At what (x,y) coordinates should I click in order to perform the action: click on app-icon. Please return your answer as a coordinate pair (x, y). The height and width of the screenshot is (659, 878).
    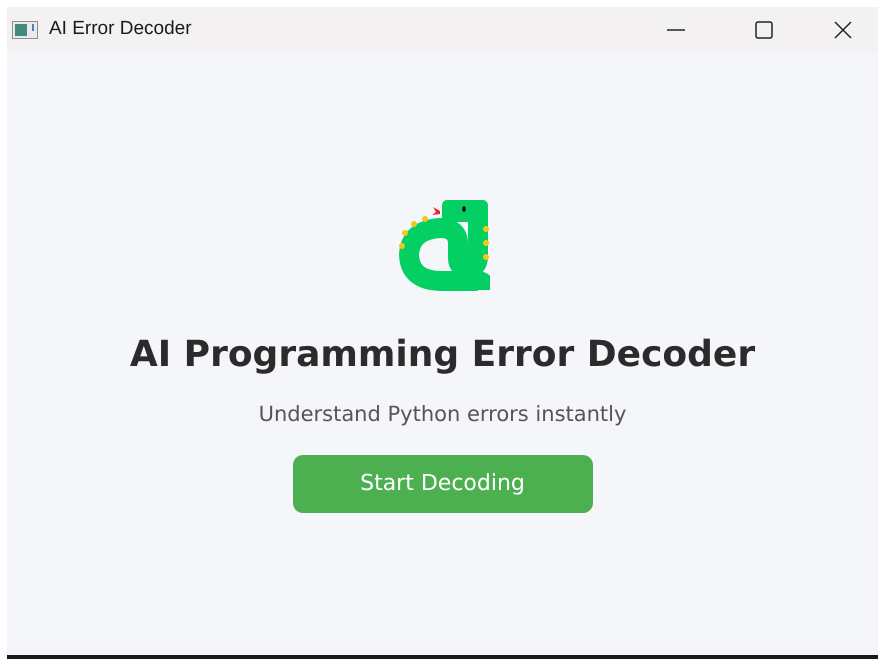
    Looking at the image, I should click on (25, 29).